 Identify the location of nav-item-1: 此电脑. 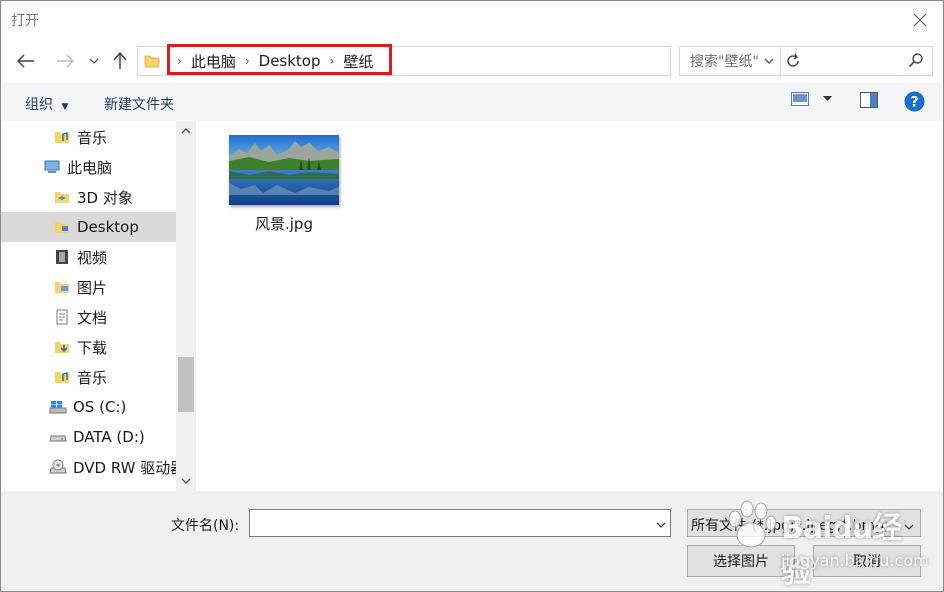
(88, 167).